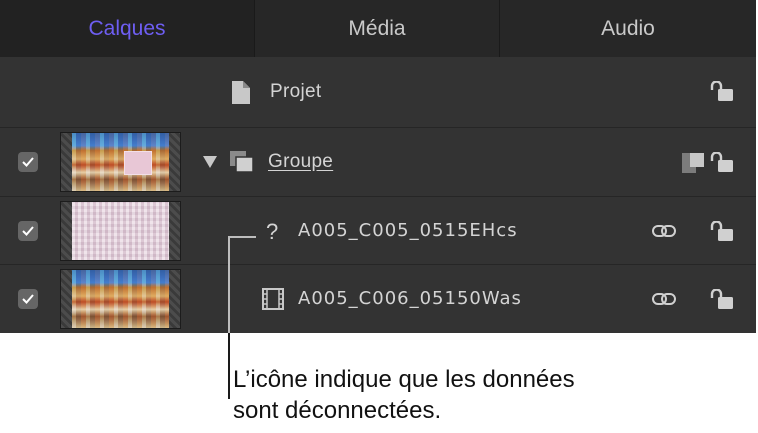 This screenshot has width=758, height=433. Describe the element at coordinates (120, 299) in the screenshot. I see `clip2-thumbnail` at that location.